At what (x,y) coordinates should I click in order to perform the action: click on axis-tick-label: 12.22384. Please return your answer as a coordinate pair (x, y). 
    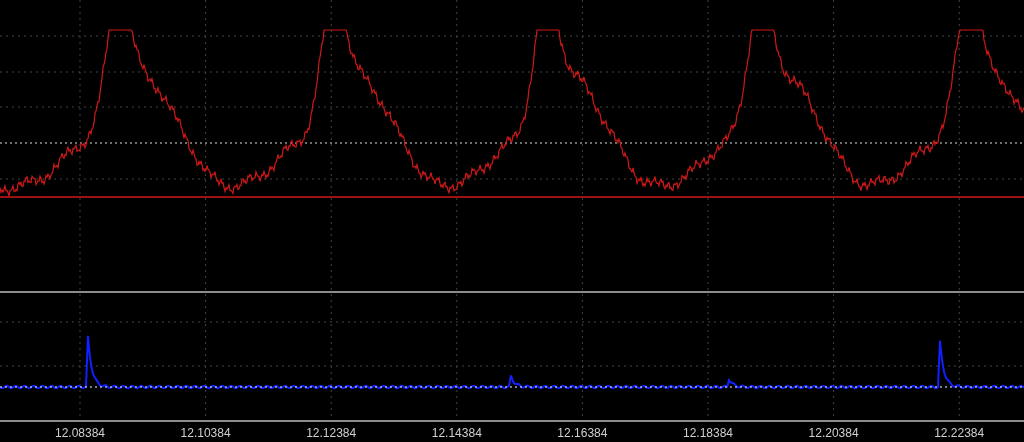
    Looking at the image, I should click on (959, 433).